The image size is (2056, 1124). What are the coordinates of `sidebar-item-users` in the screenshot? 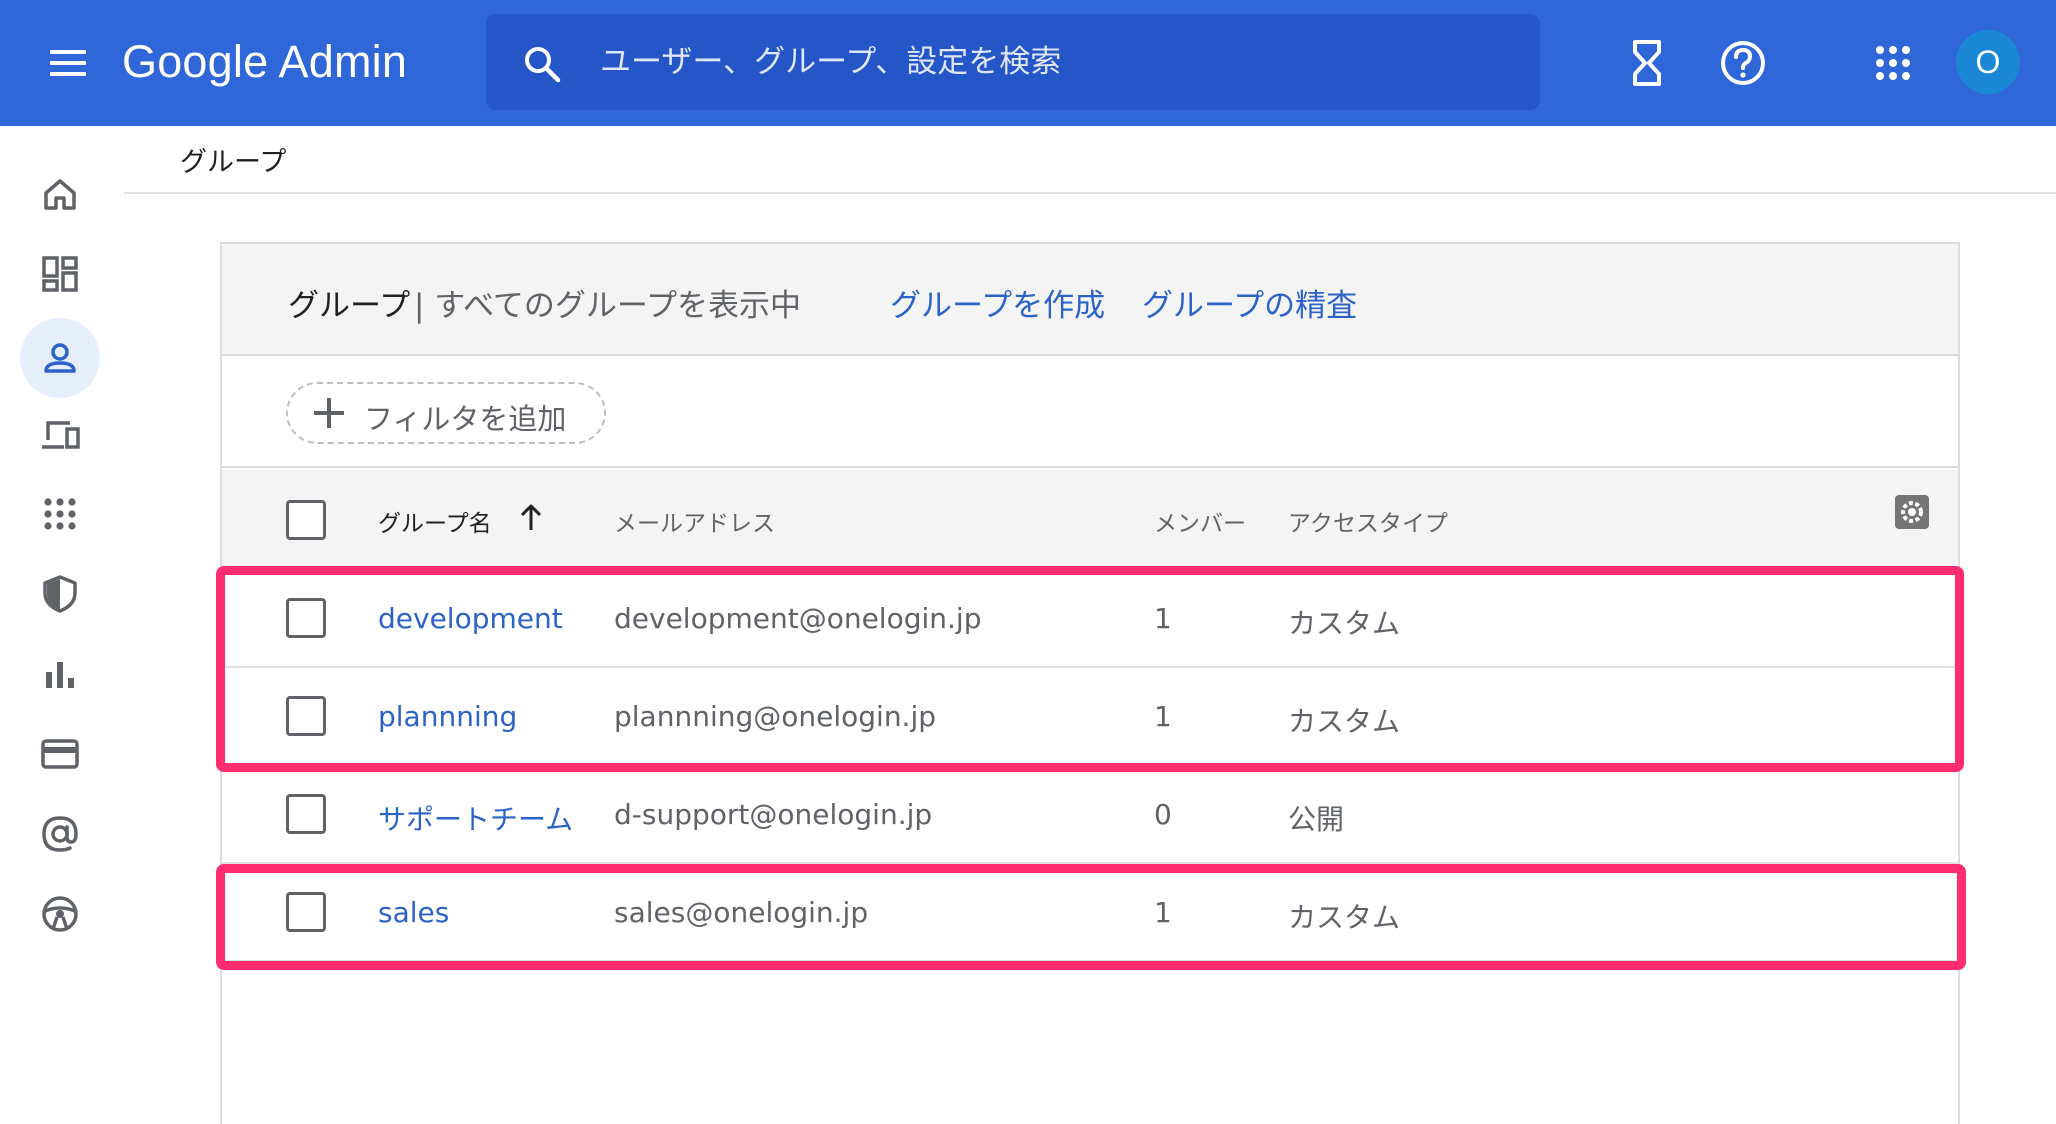 It's located at (60, 358).